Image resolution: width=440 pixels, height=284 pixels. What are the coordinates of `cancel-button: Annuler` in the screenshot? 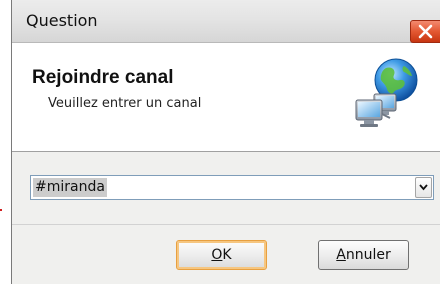 It's located at (363, 255).